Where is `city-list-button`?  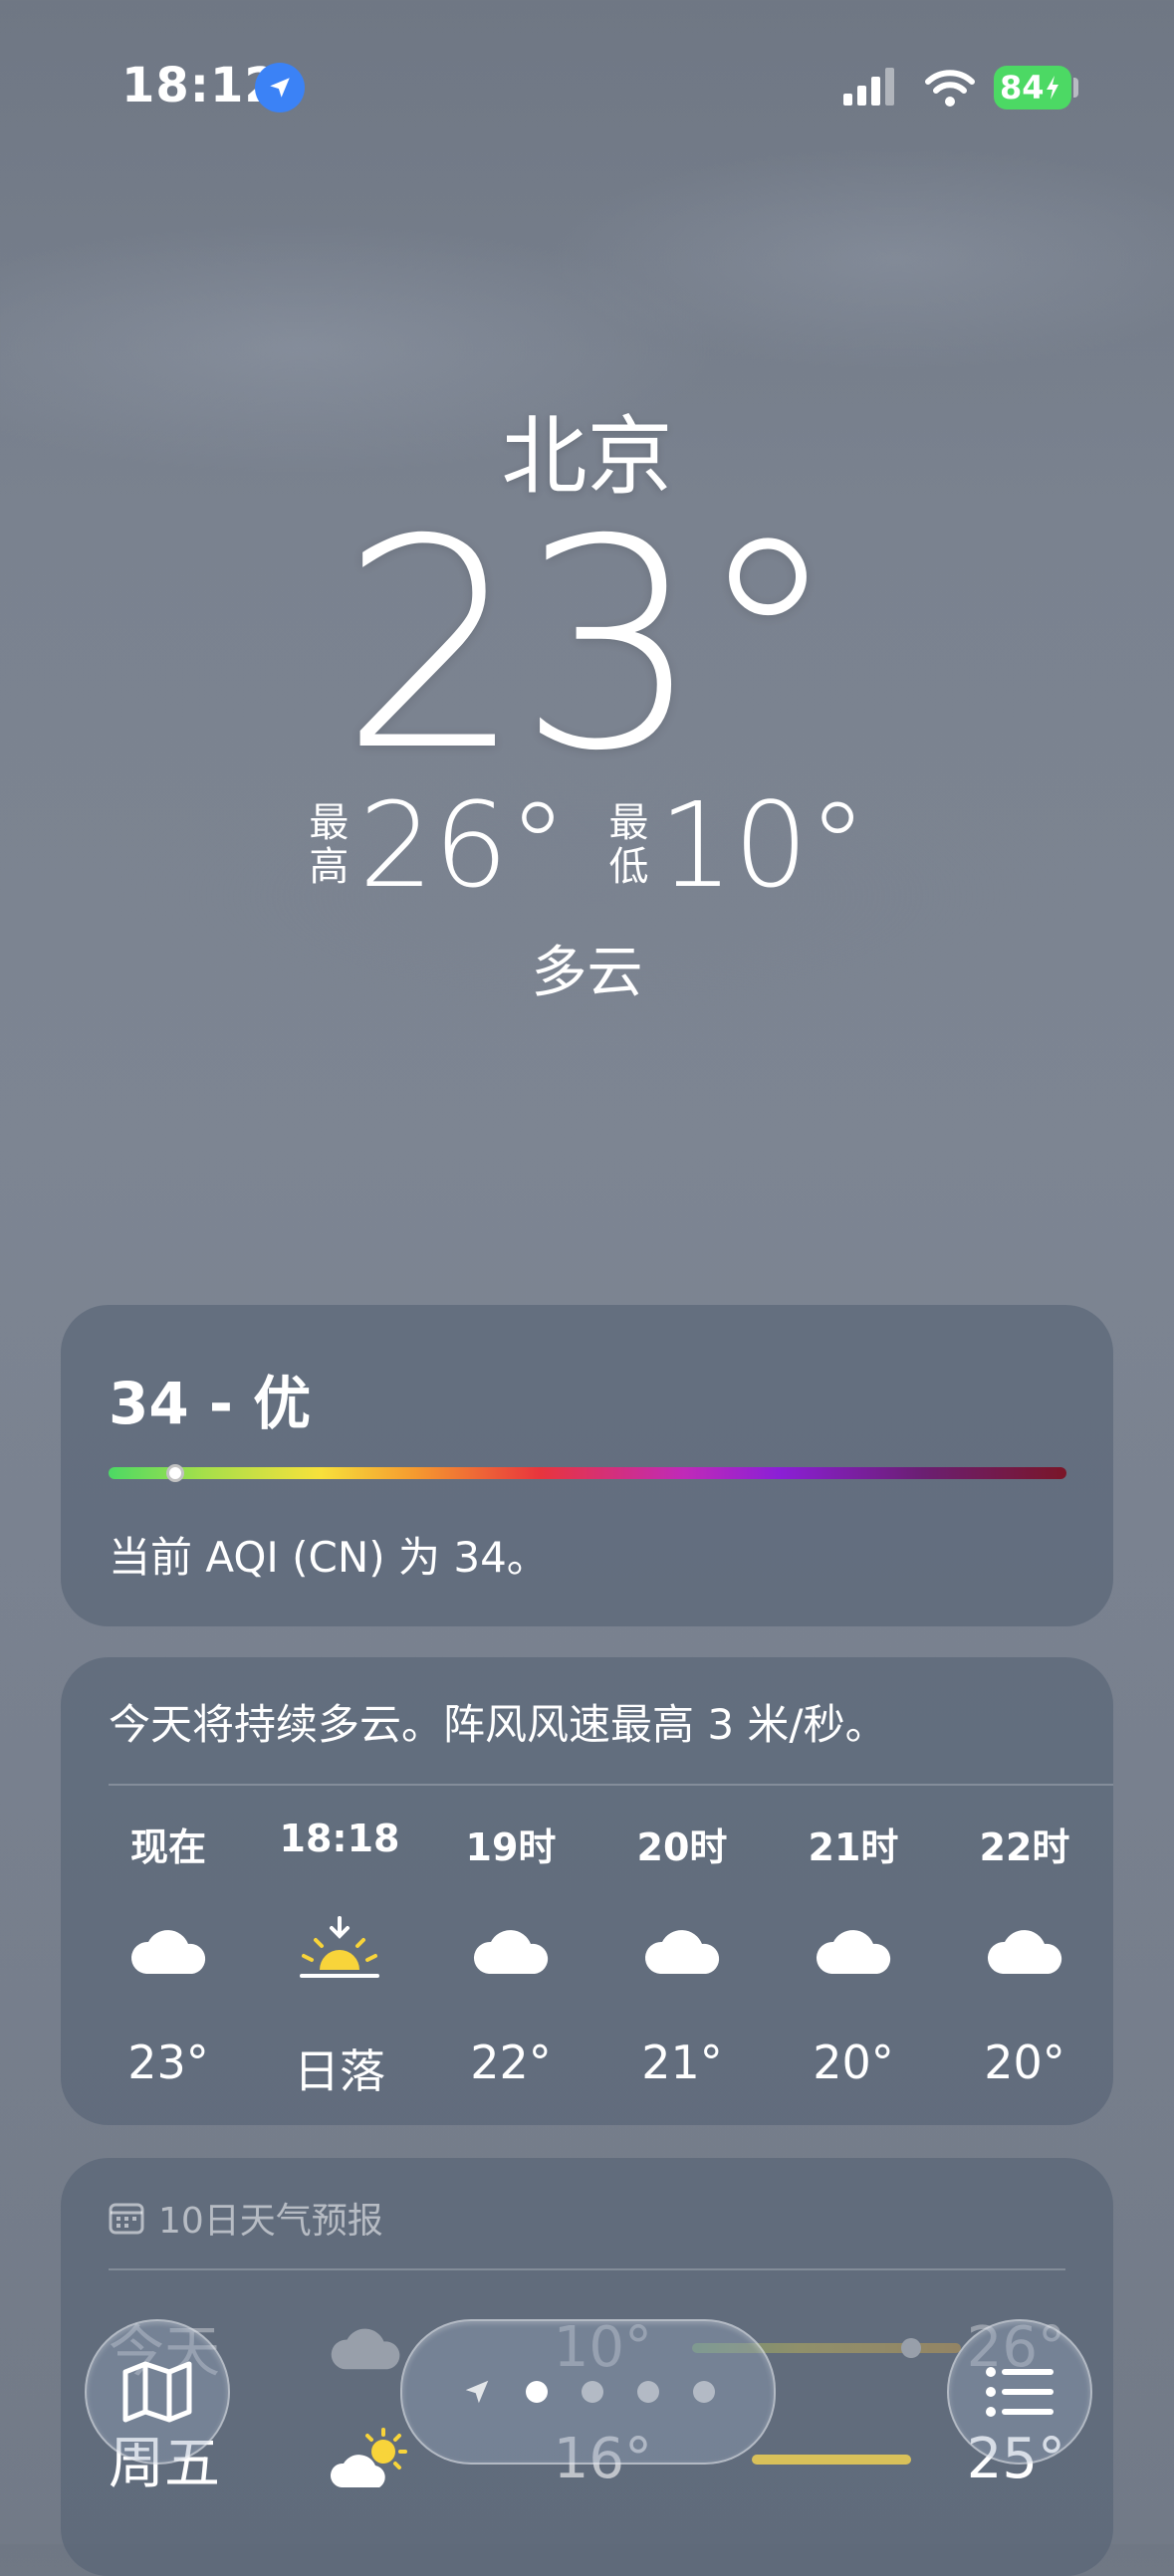
city-list-button is located at coordinates (1019, 2392).